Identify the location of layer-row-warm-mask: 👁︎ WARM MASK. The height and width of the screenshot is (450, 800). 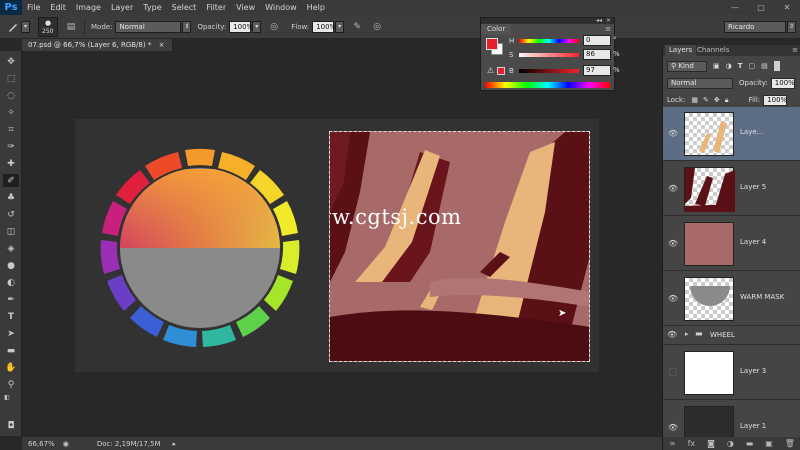
(731, 299).